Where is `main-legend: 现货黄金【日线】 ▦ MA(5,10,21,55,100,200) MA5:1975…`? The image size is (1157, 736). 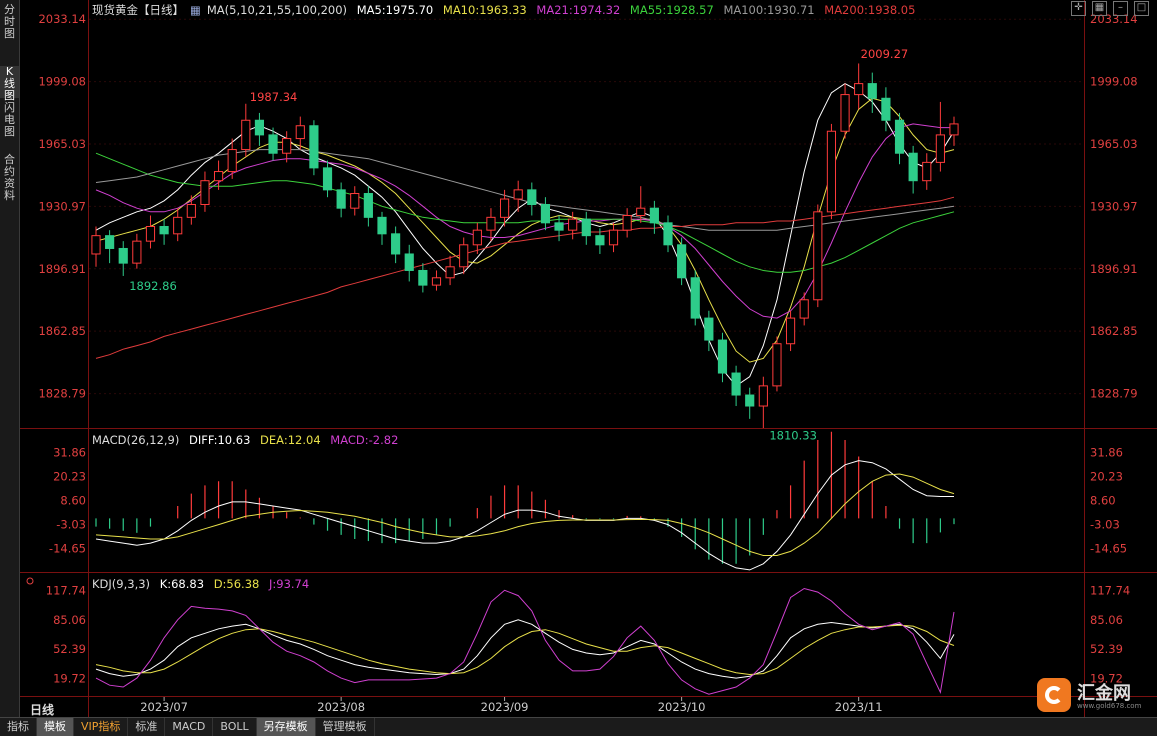
main-legend: 现货黄金【日线】 ▦ MA(5,10,21,55,100,200) MA5:1975… is located at coordinates (506, 10).